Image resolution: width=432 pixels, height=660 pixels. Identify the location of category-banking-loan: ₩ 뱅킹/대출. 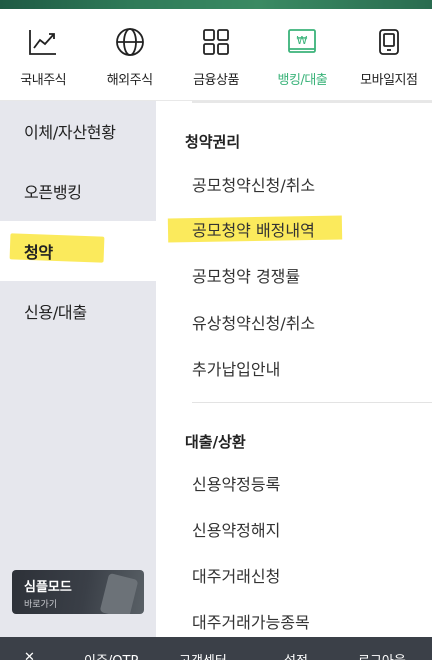
(302, 54).